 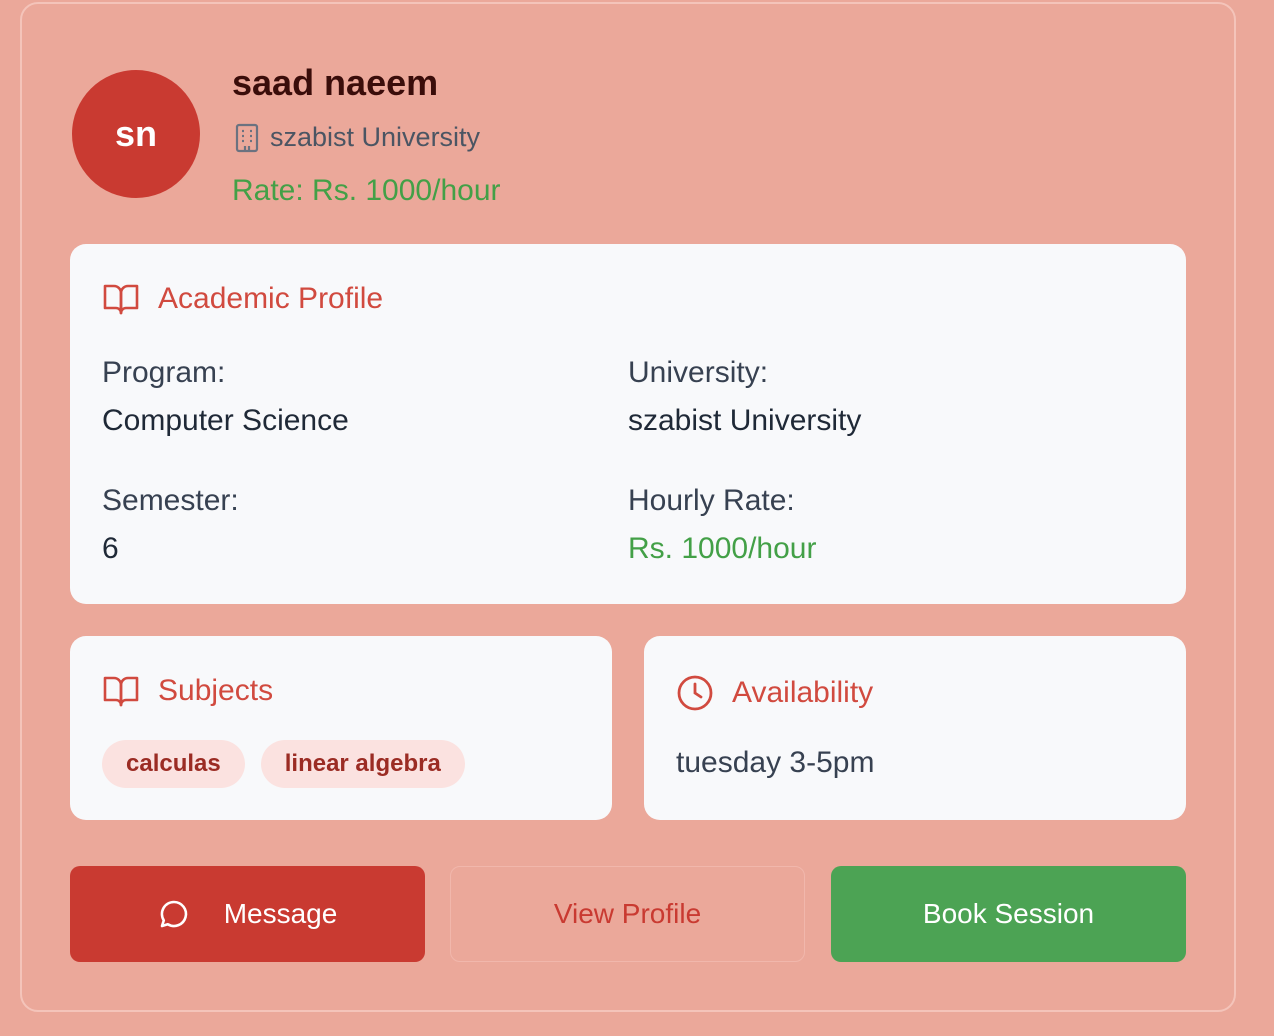 What do you see at coordinates (375, 137) in the screenshot?
I see `tutor-university-text: szabist University` at bounding box center [375, 137].